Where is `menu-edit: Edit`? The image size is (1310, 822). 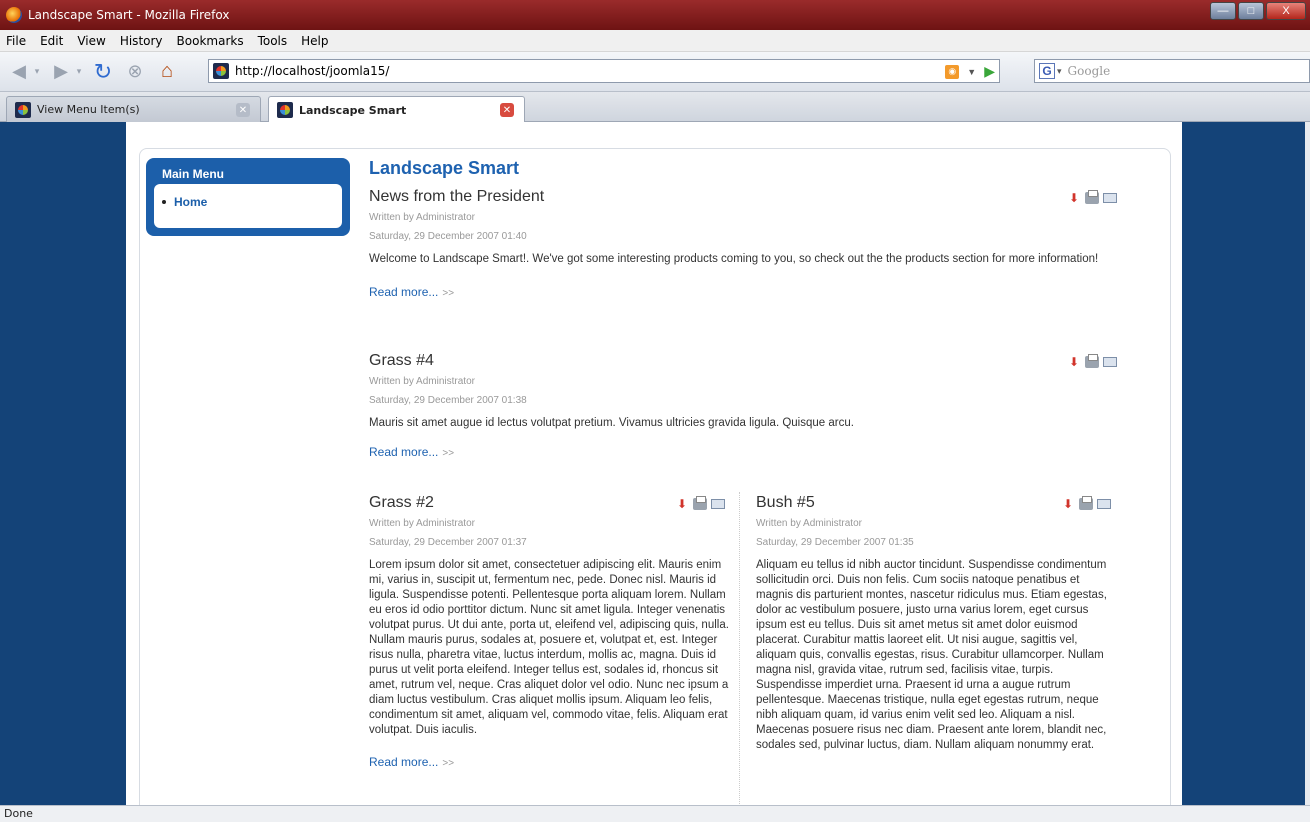 menu-edit: Edit is located at coordinates (51, 41).